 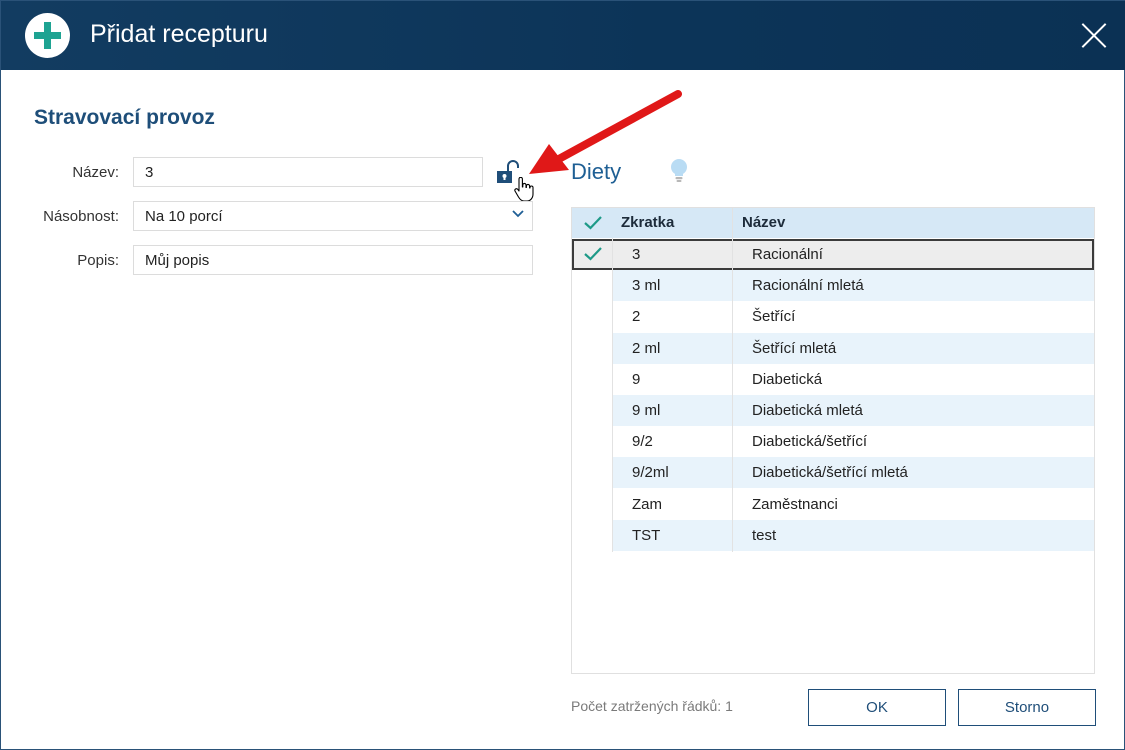 I want to click on table-row: 3 ml Racionální mletá, so click(x=833, y=286).